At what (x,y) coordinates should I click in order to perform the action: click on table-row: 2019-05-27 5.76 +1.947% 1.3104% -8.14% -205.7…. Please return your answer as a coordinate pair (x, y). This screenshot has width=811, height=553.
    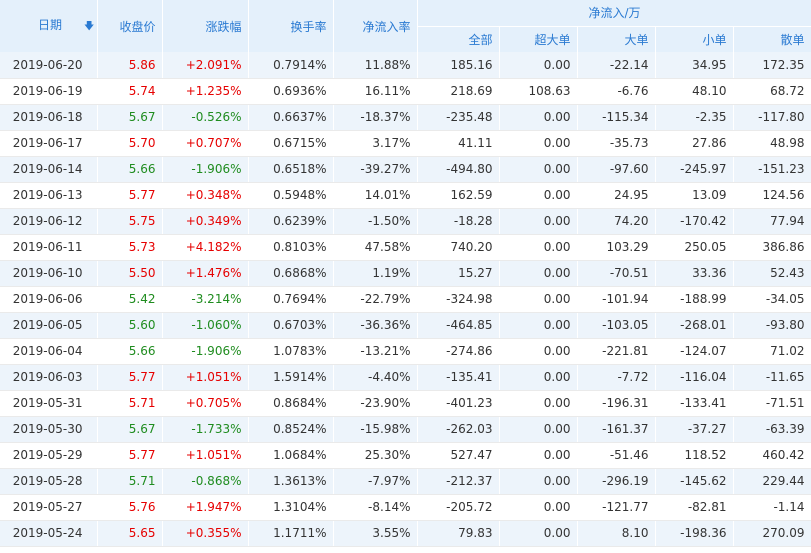
    Looking at the image, I should click on (405, 507).